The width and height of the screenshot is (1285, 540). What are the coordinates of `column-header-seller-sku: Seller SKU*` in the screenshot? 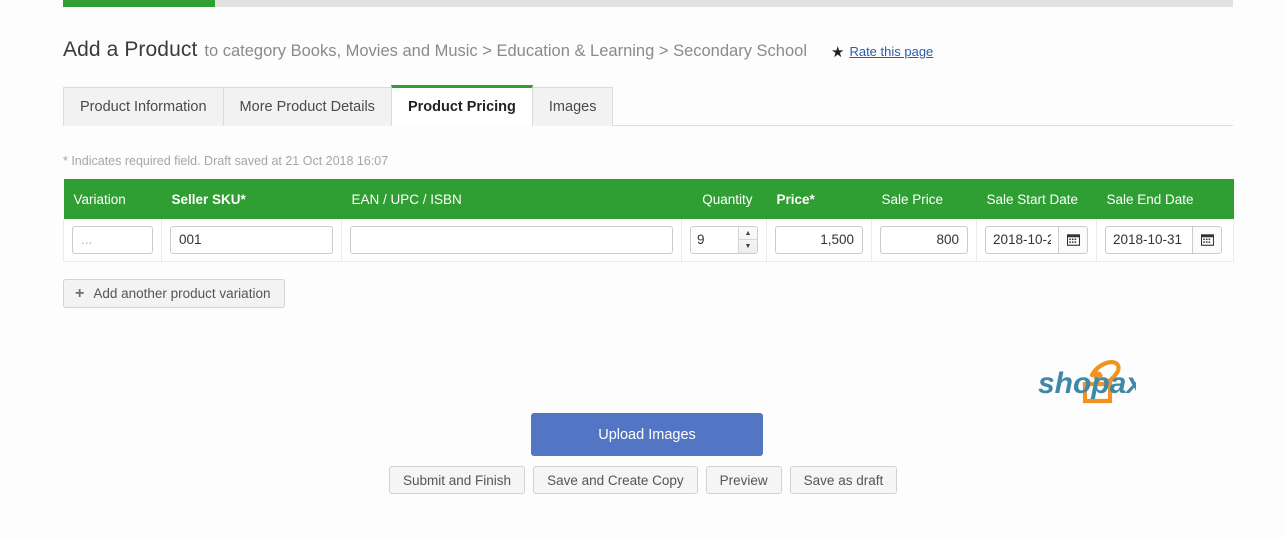 It's located at (251, 199).